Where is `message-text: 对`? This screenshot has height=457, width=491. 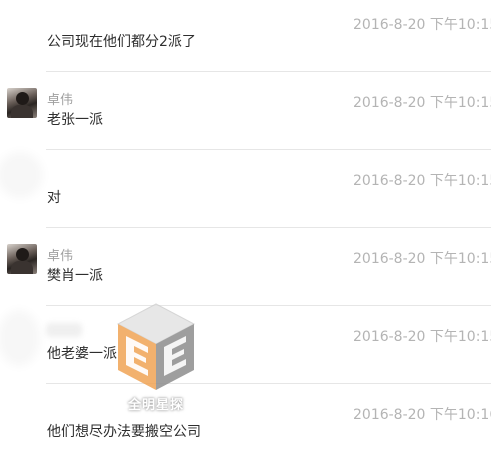 message-text: 对 is located at coordinates (54, 198).